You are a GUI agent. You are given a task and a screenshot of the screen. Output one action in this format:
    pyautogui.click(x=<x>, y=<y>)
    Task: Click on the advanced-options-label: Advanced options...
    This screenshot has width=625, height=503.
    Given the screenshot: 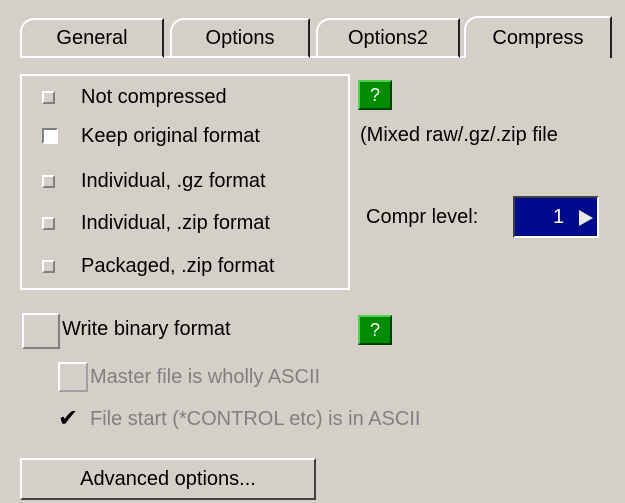 What is the action you would take?
    pyautogui.click(x=168, y=478)
    